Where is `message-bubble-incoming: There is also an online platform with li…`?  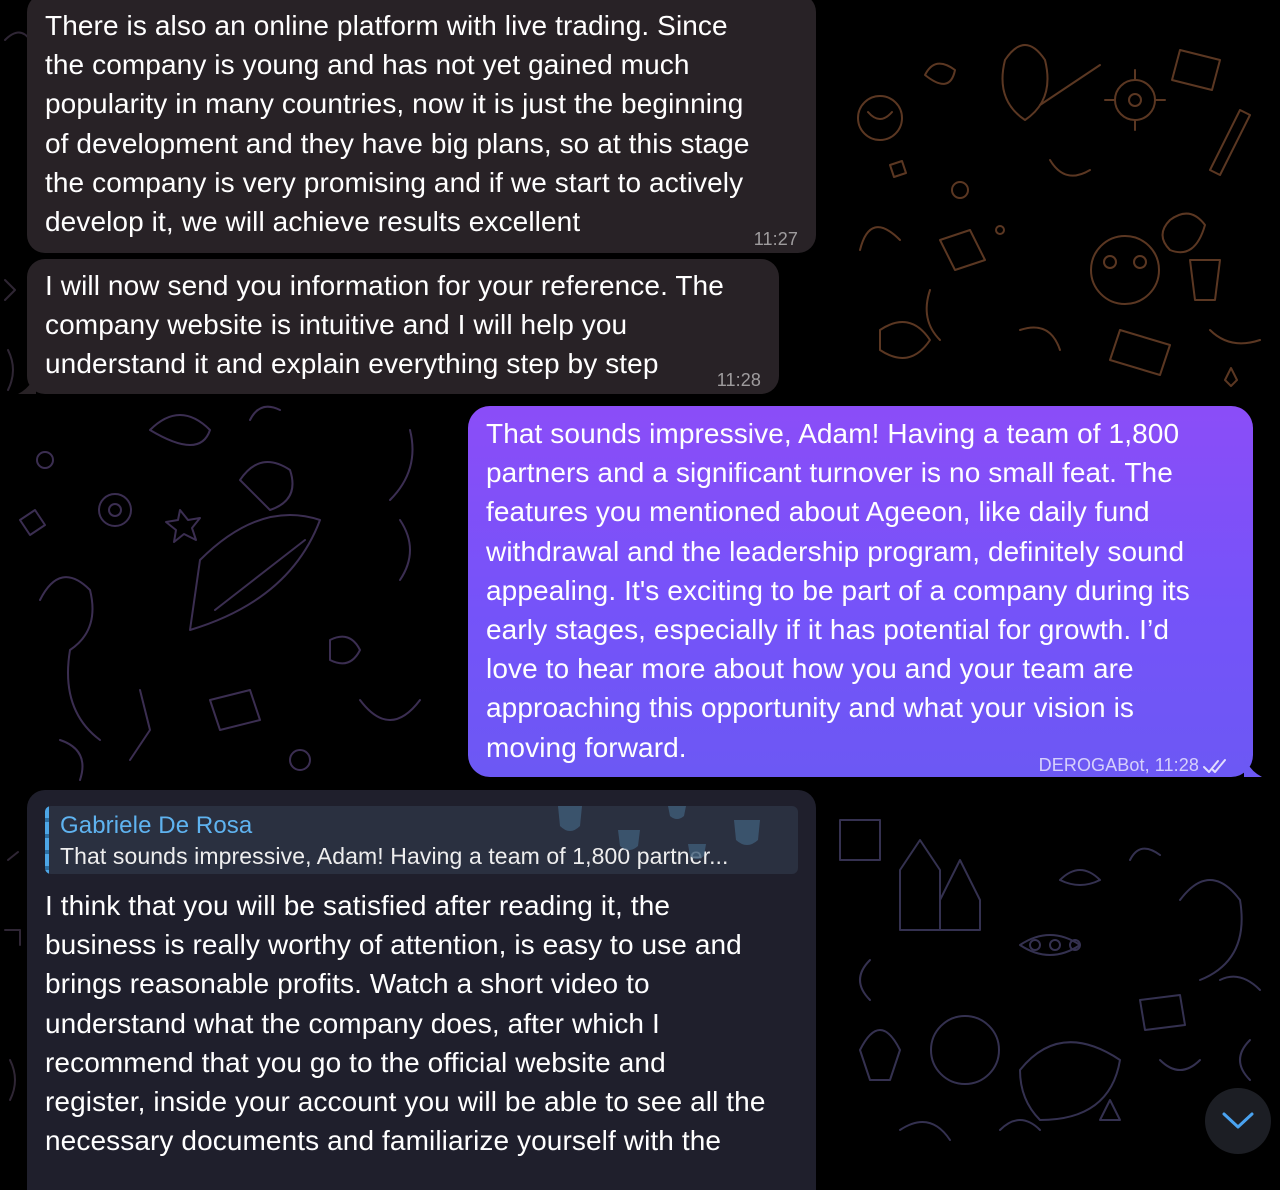
message-bubble-incoming: There is also an online platform with li… is located at coordinates (421, 126).